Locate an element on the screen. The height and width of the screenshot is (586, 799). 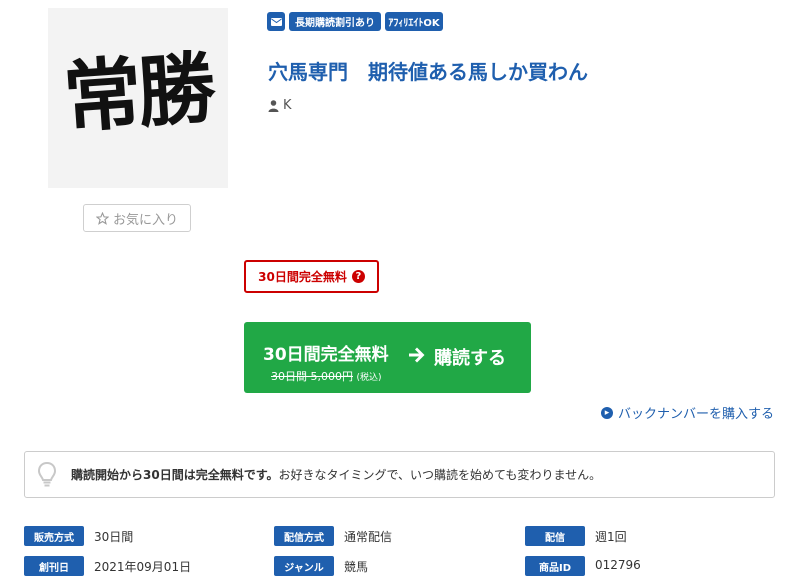
detail-label-delivery-method: 配信方式 is located at coordinates (304, 536).